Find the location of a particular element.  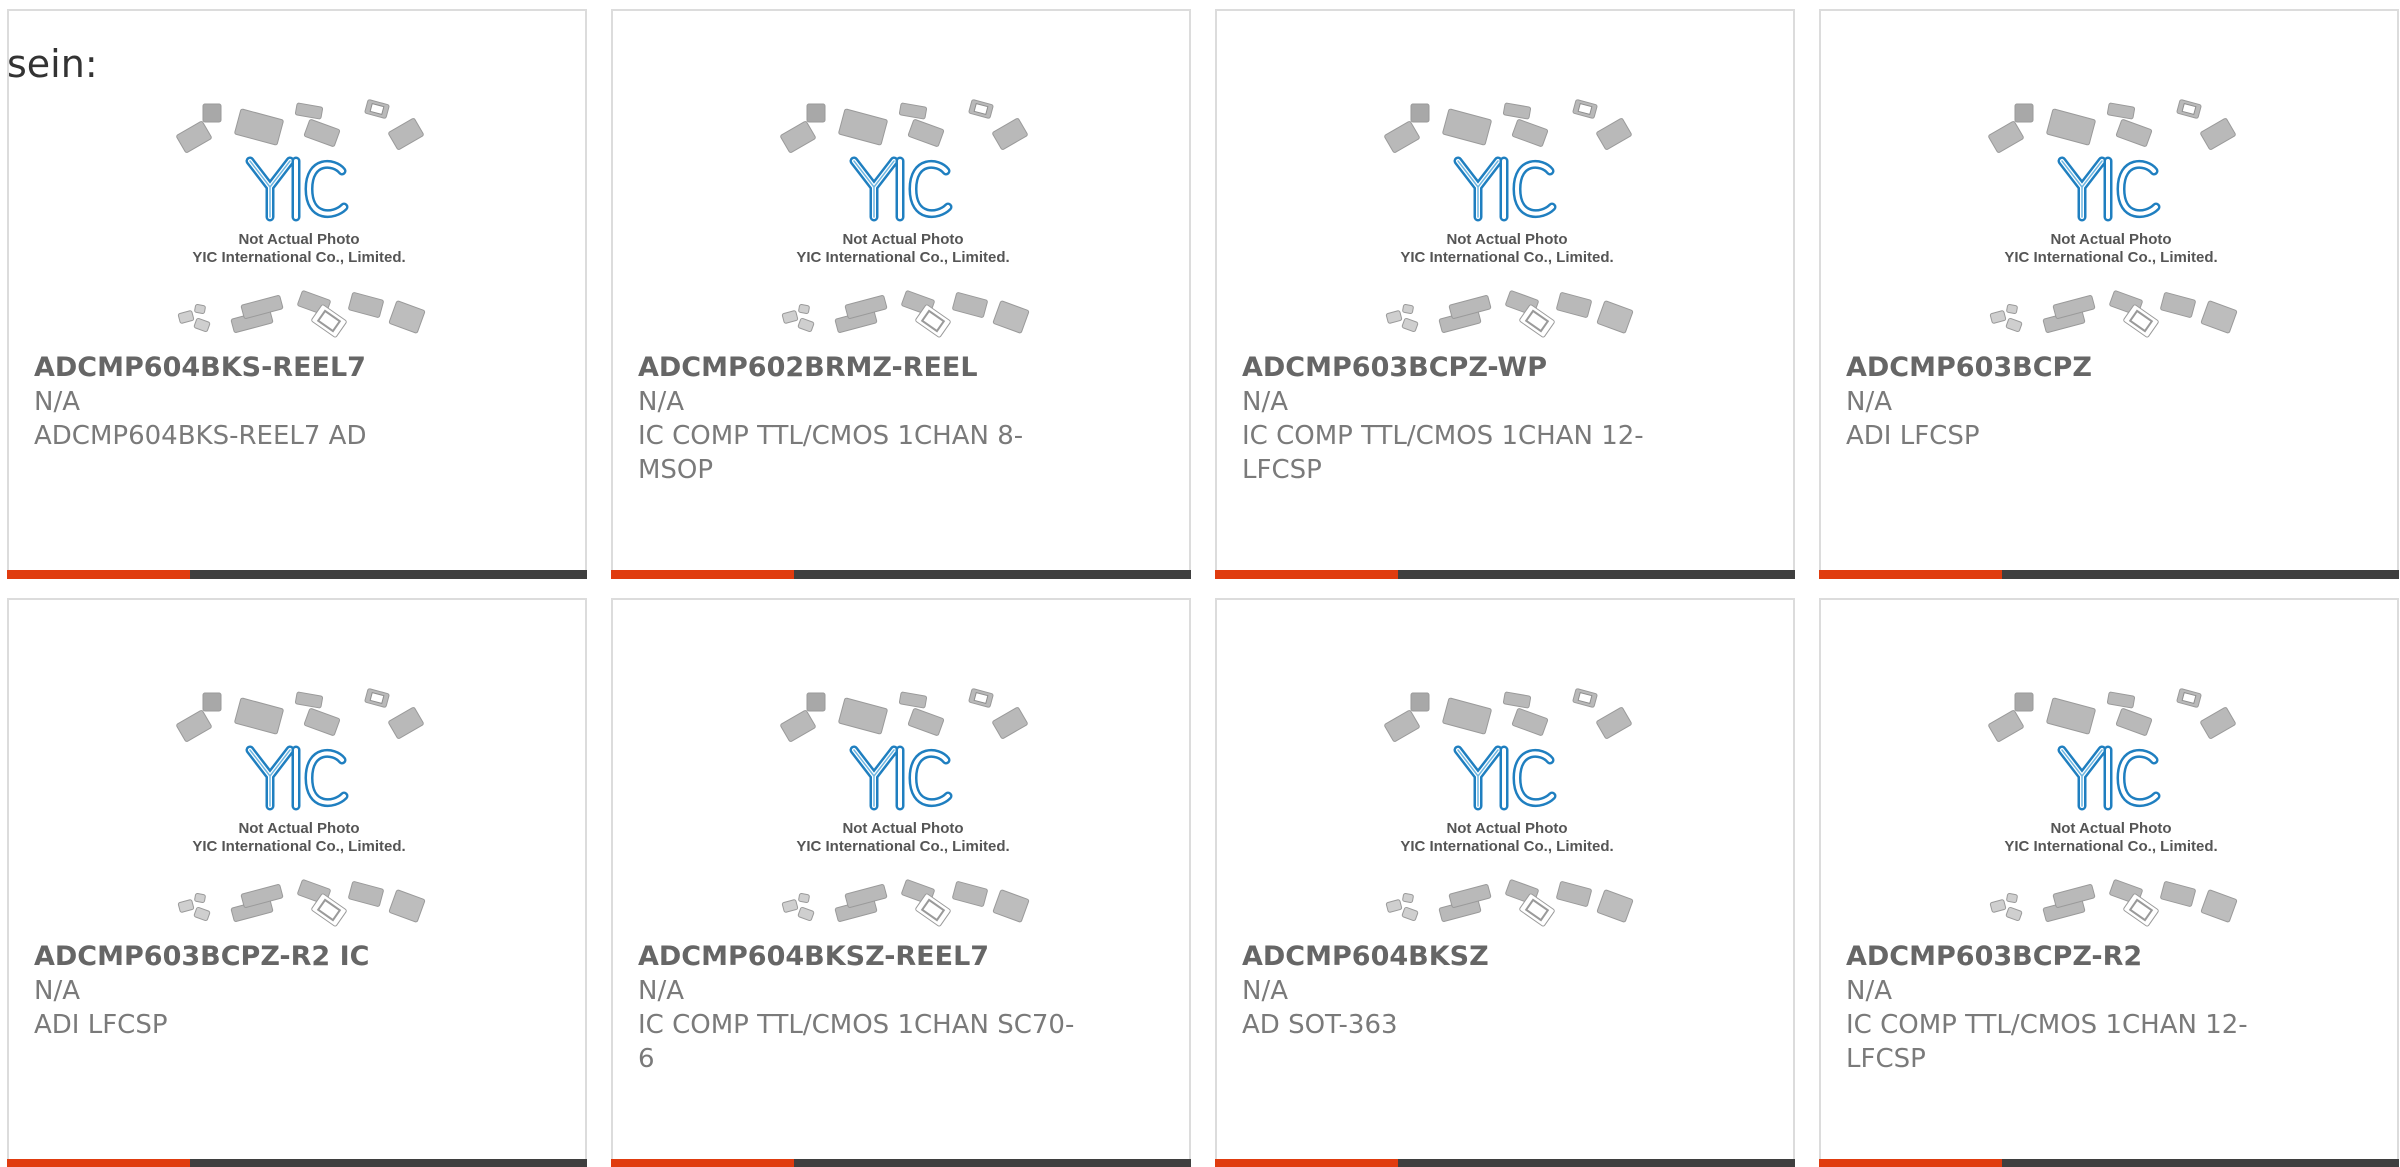

description: IC COMP TTL/CMOS 1CHAN SC70-6 is located at coordinates (856, 1042).